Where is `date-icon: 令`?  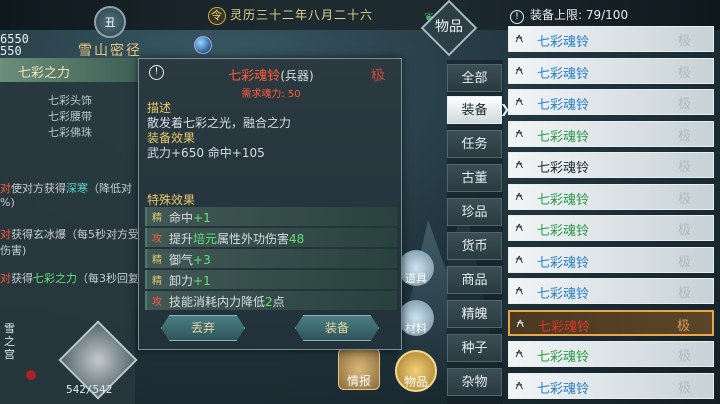
date-icon: 令 is located at coordinates (217, 15).